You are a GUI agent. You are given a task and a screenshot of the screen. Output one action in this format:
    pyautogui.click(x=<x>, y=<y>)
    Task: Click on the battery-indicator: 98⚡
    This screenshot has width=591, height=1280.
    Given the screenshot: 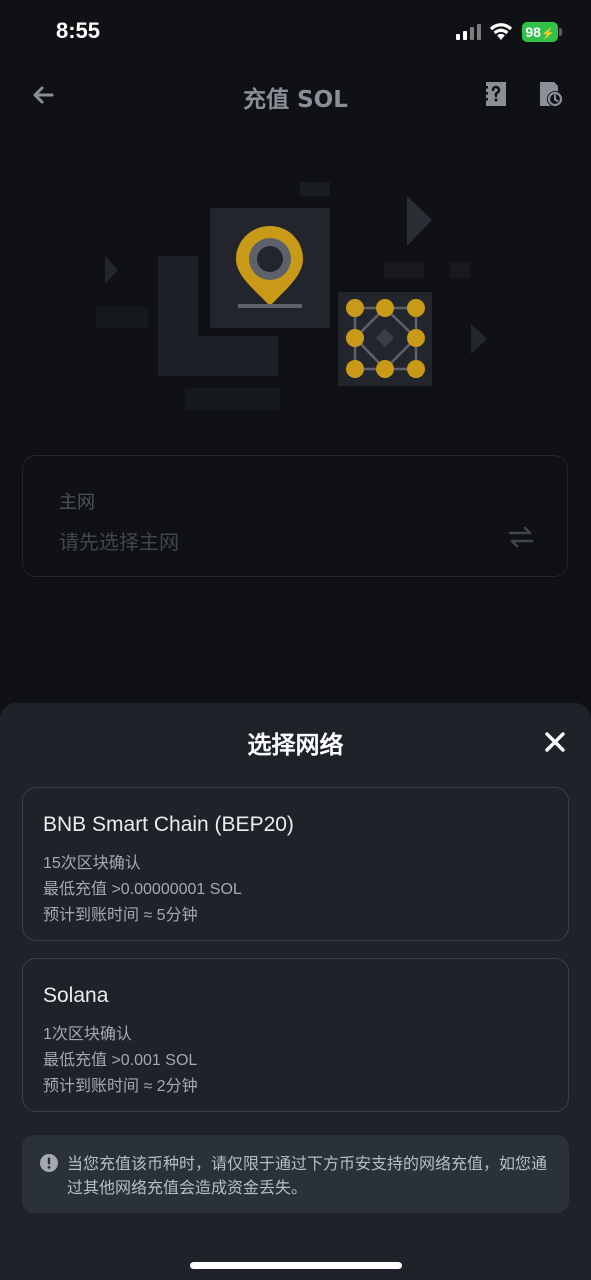 What is the action you would take?
    pyautogui.click(x=540, y=32)
    